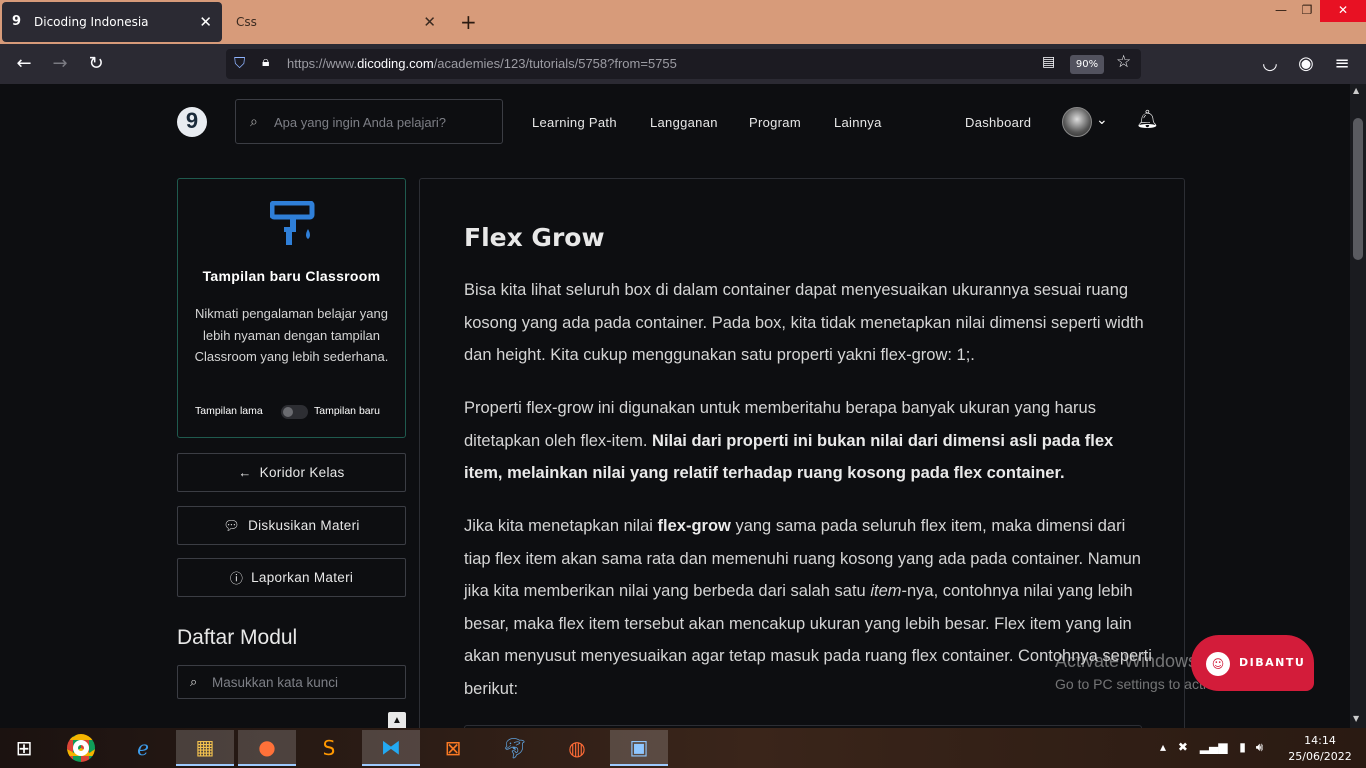 This screenshot has width=1366, height=768. I want to click on module-search-input: ⌕ Masukkan kata kunci, so click(291, 682).